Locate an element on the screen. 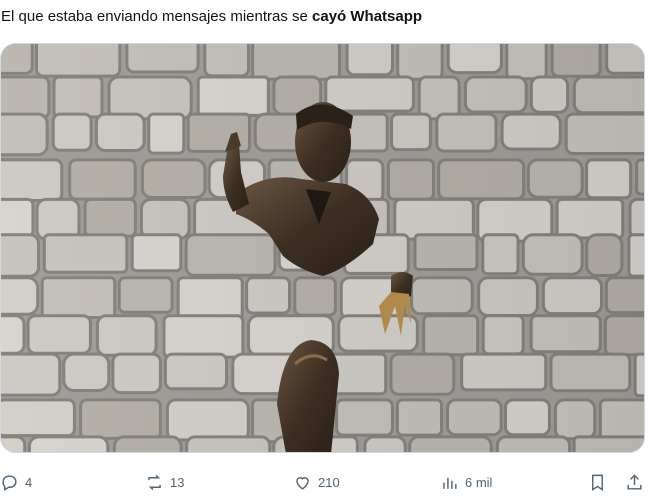 The image size is (655, 501). like-count: 210 is located at coordinates (329, 482).